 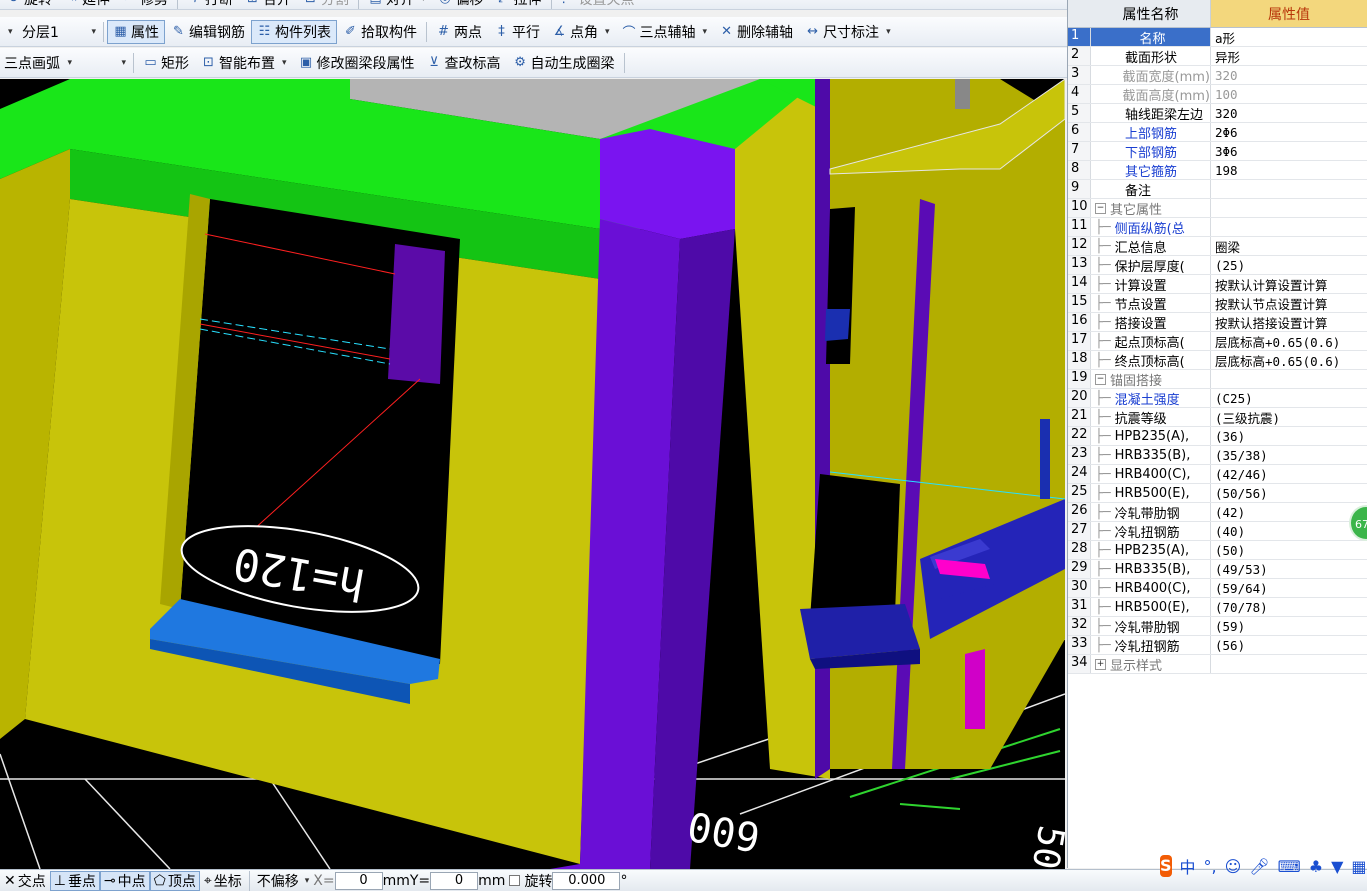 I want to click on property-row: 15 ├─ 节点设置 按默认节点设置计算, so click(x=1217, y=303).